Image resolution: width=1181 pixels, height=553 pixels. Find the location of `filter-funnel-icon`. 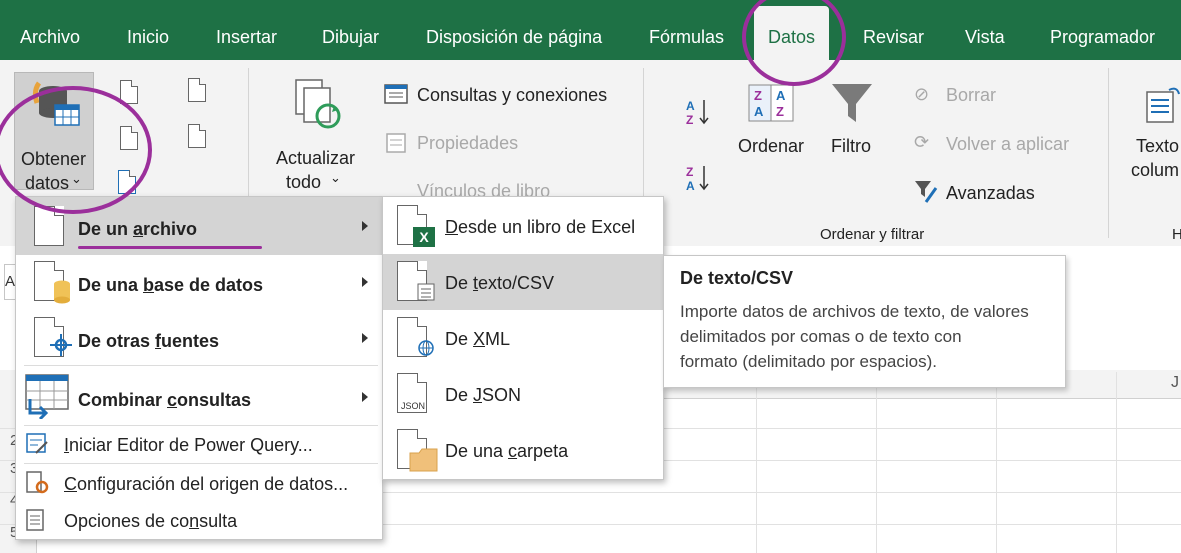

filter-funnel-icon is located at coordinates (852, 103).